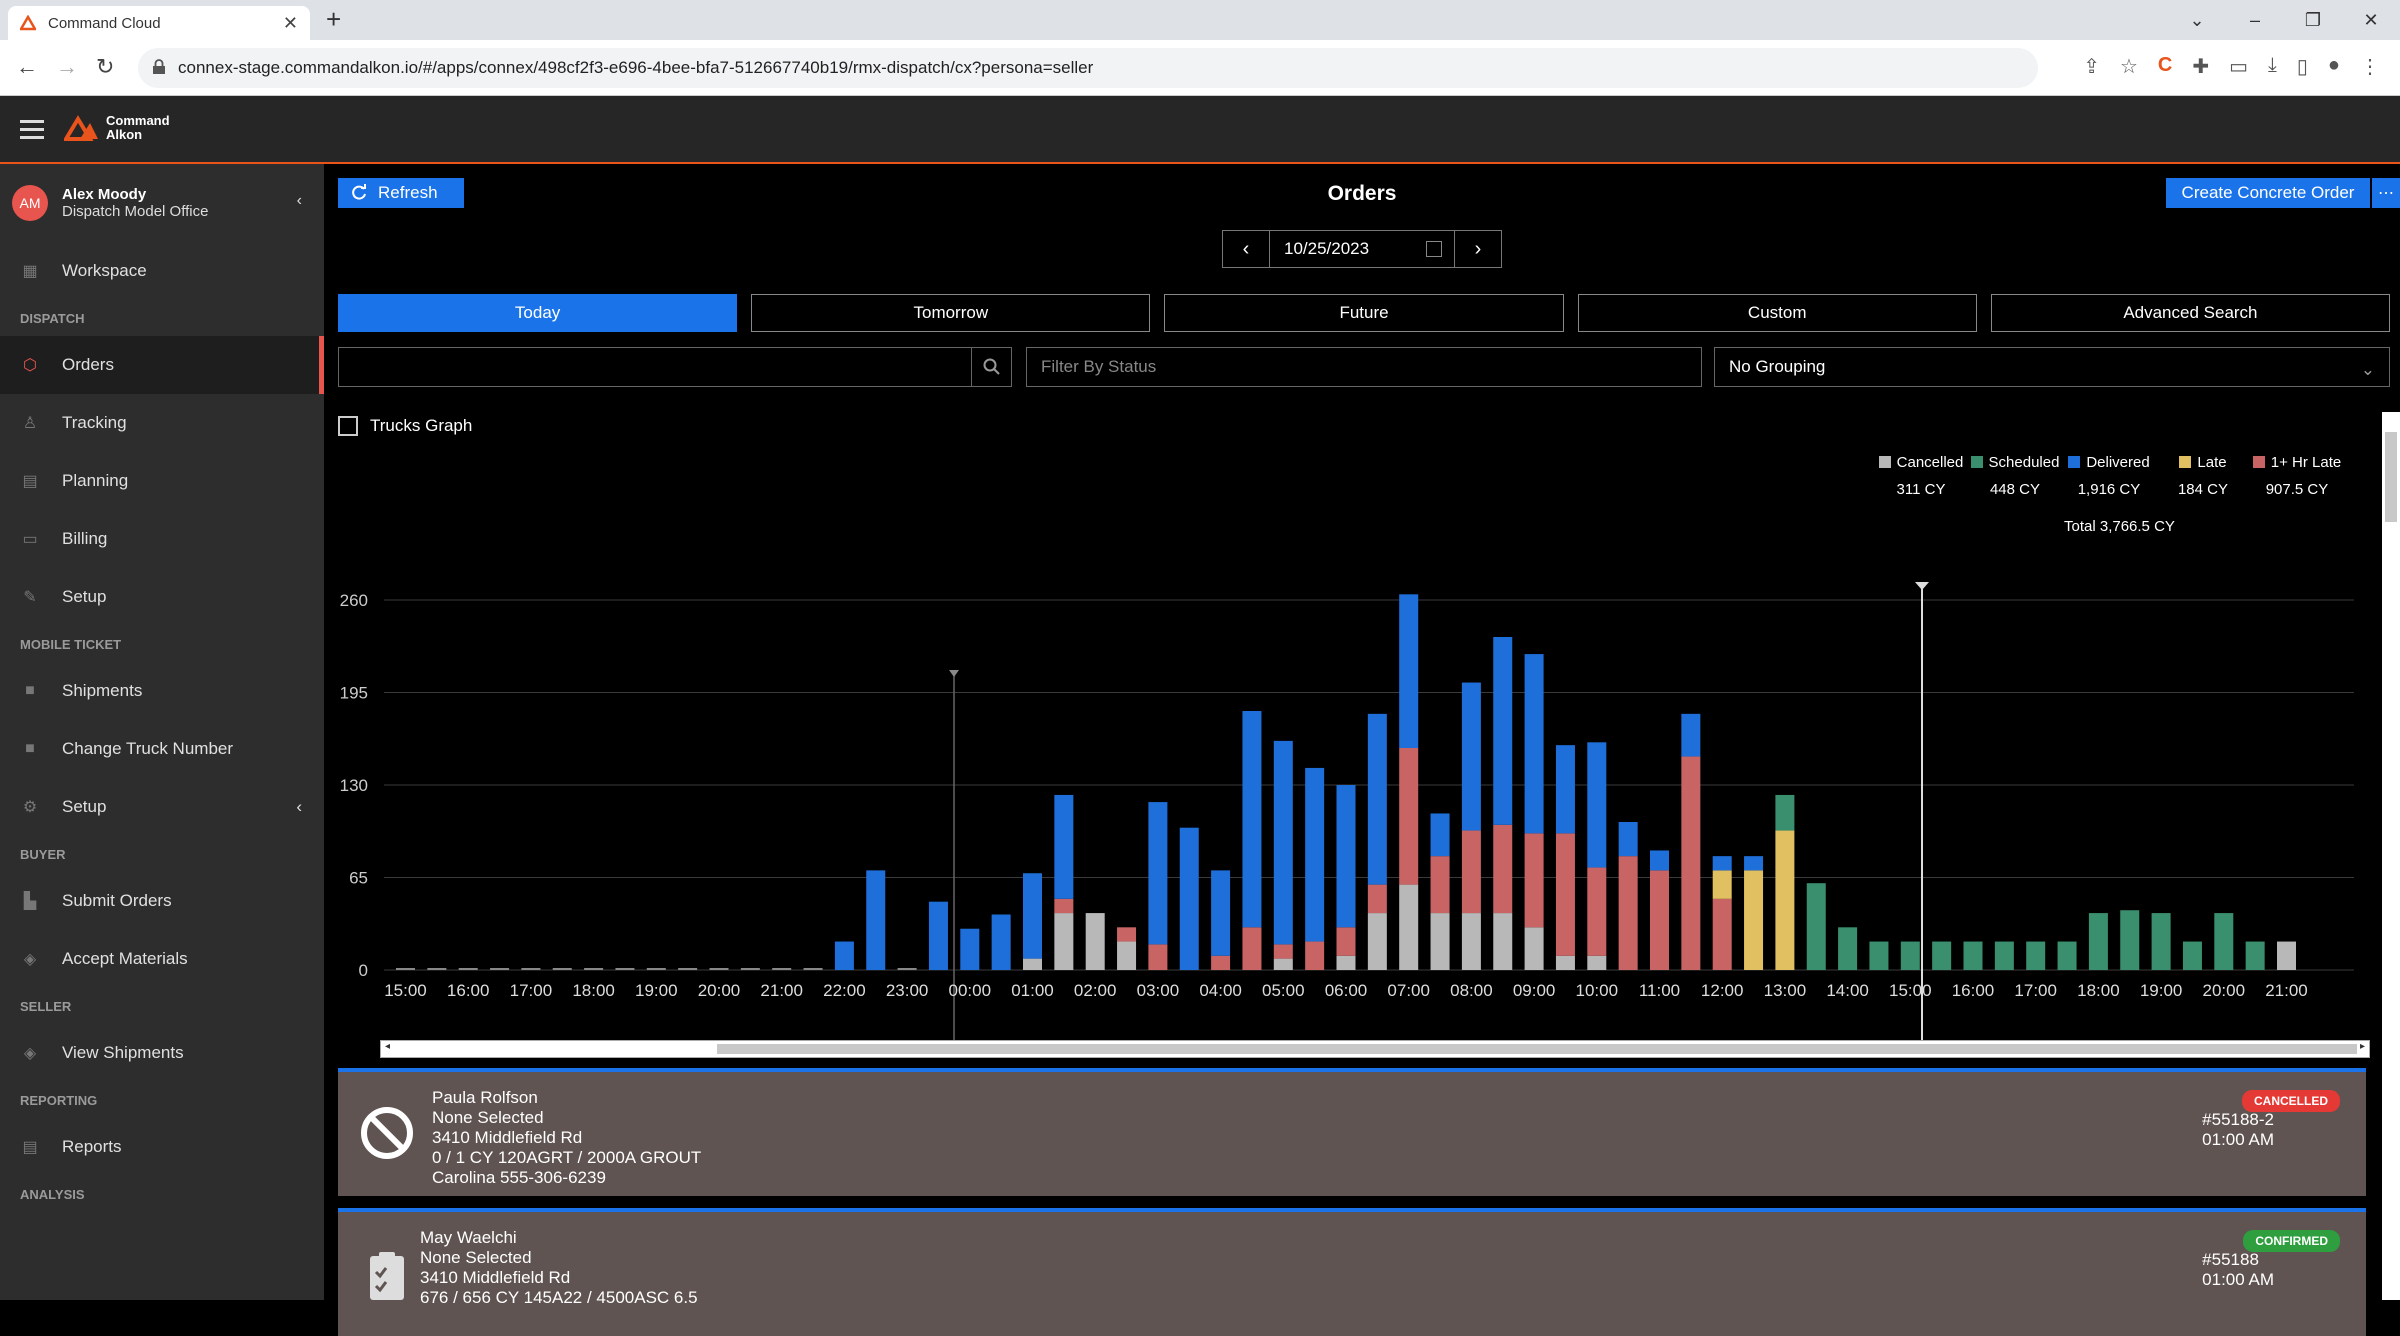  What do you see at coordinates (1200, 20) in the screenshot?
I see `browser-tab-bar: Command Cloud ✕ + ⌄ – ❐ ✕` at bounding box center [1200, 20].